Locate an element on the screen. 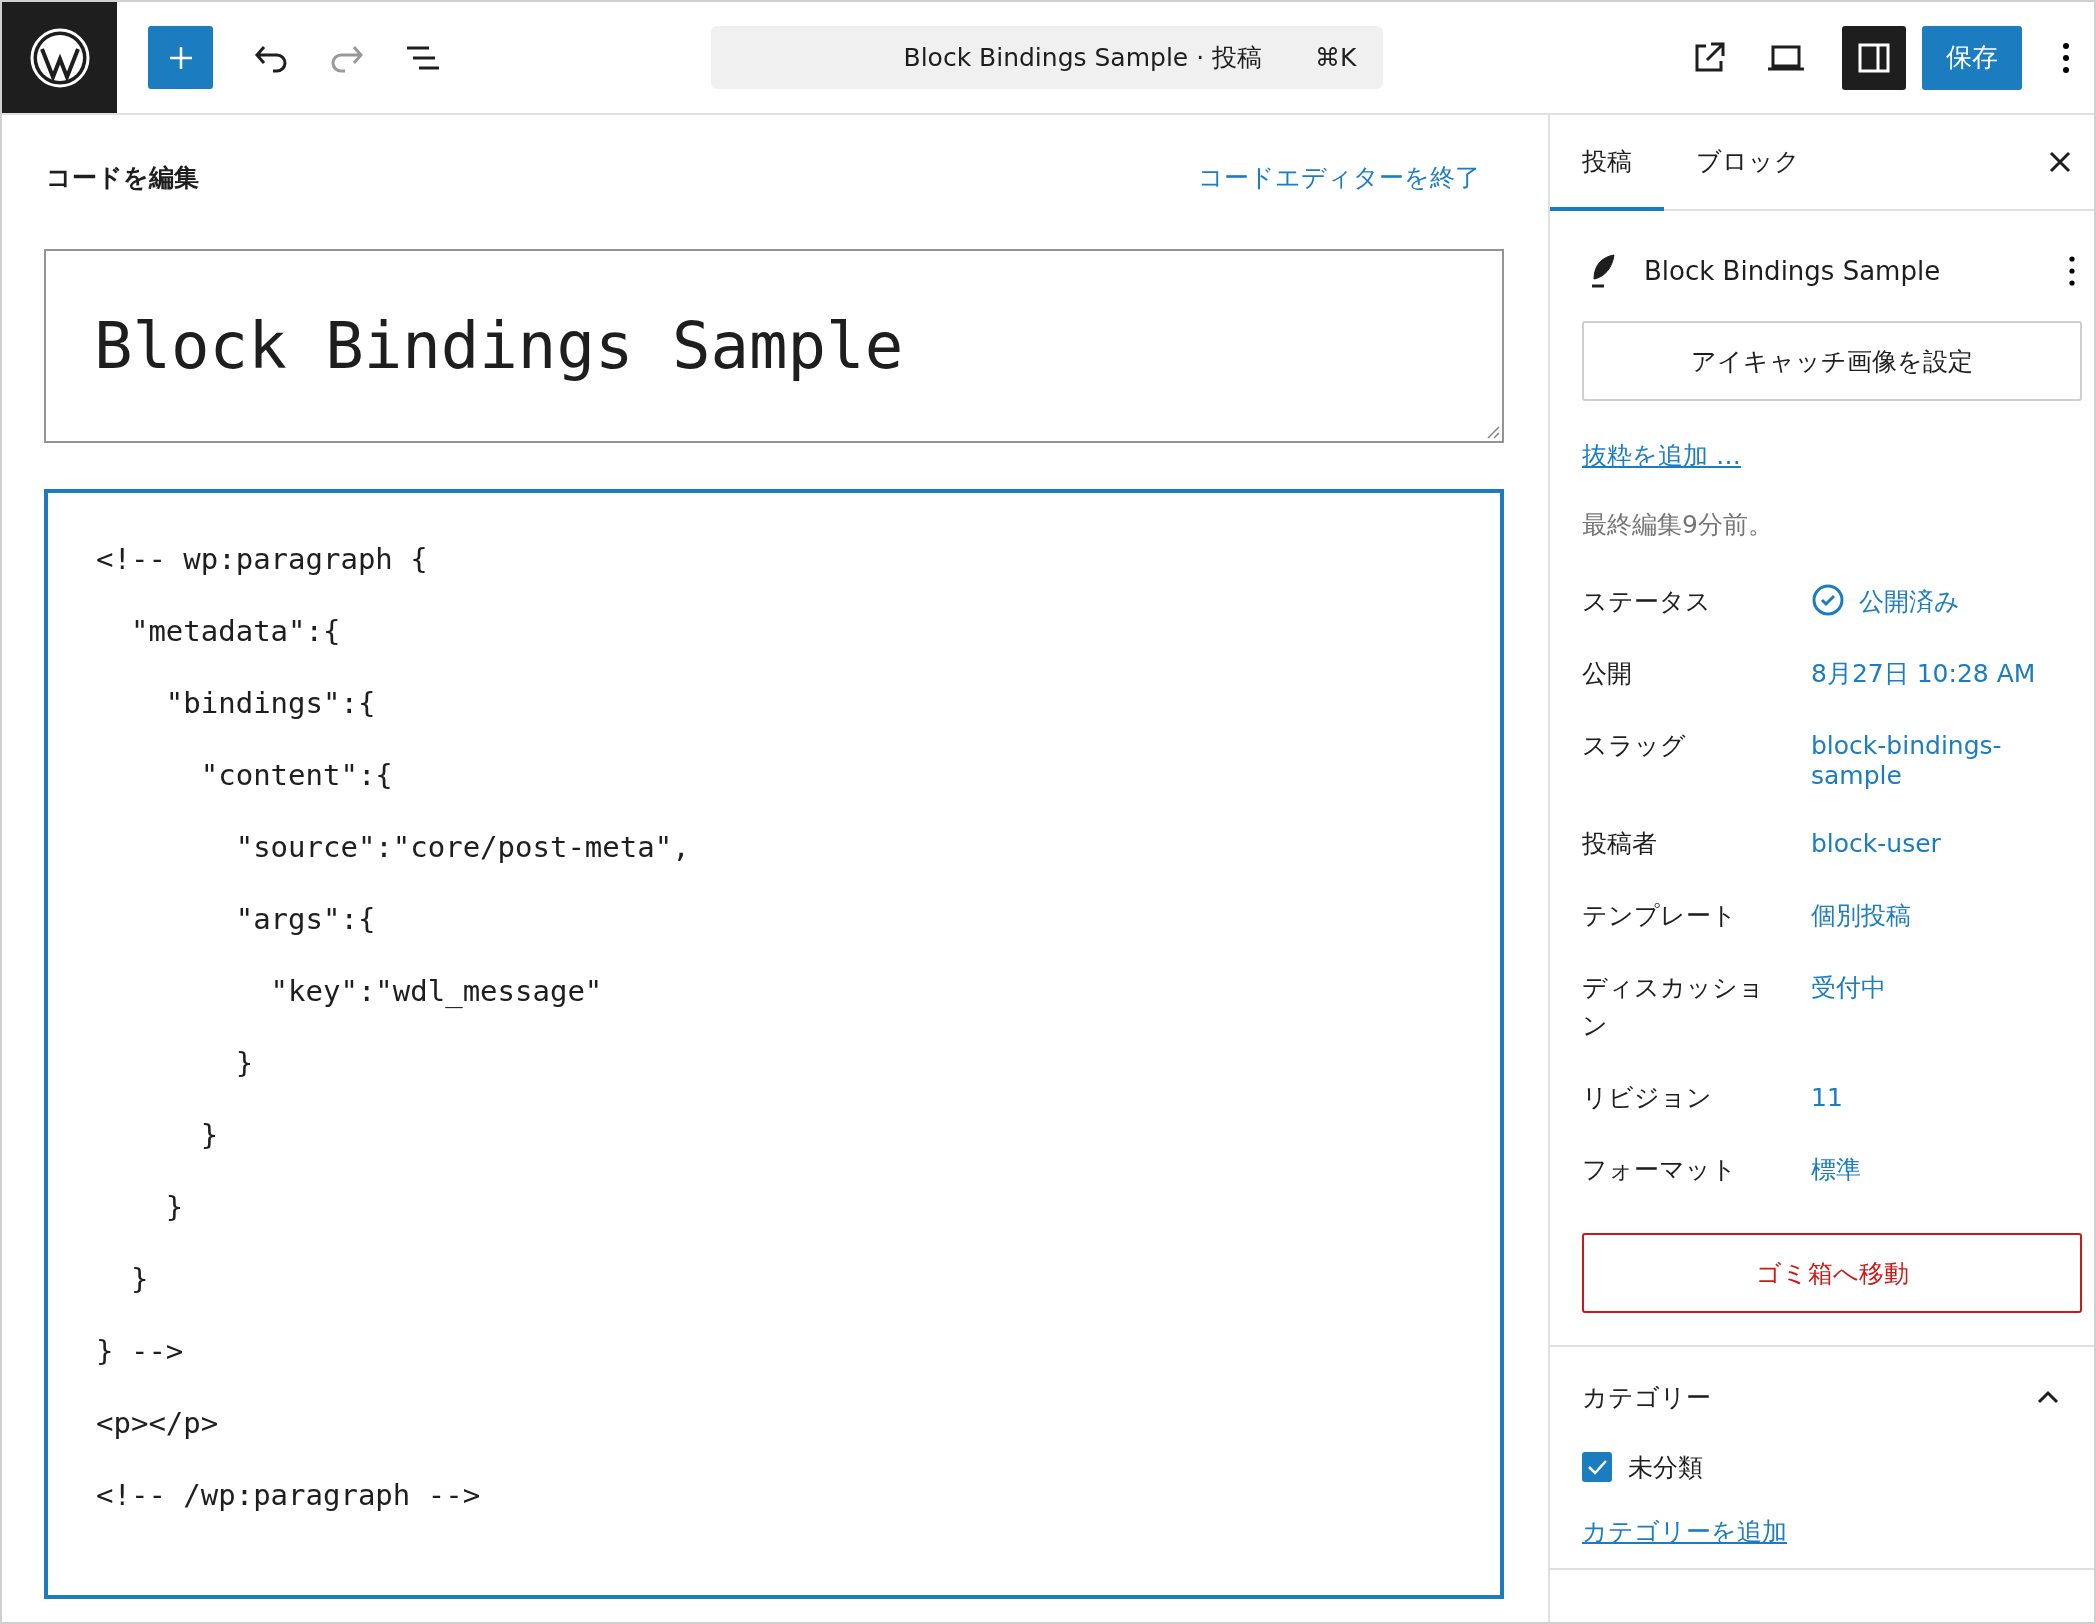 Image resolution: width=2096 pixels, height=1624 pixels. categories-panel-header: カテゴリー is located at coordinates (1832, 1397).